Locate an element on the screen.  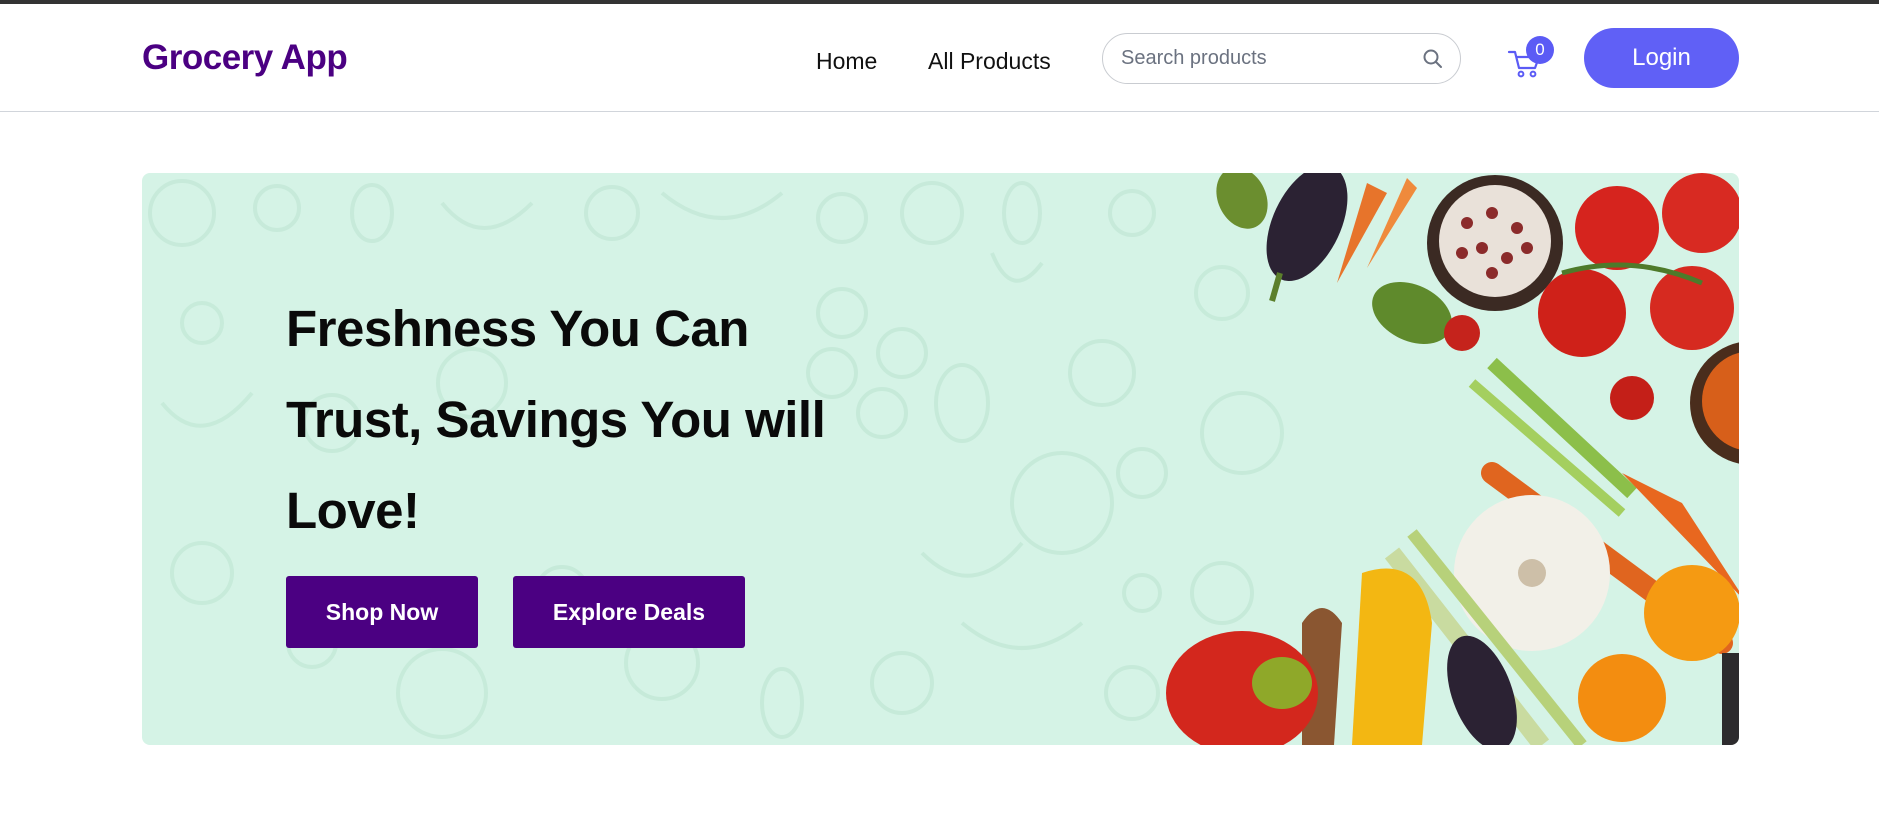
search-icon is located at coordinates (1433, 59).